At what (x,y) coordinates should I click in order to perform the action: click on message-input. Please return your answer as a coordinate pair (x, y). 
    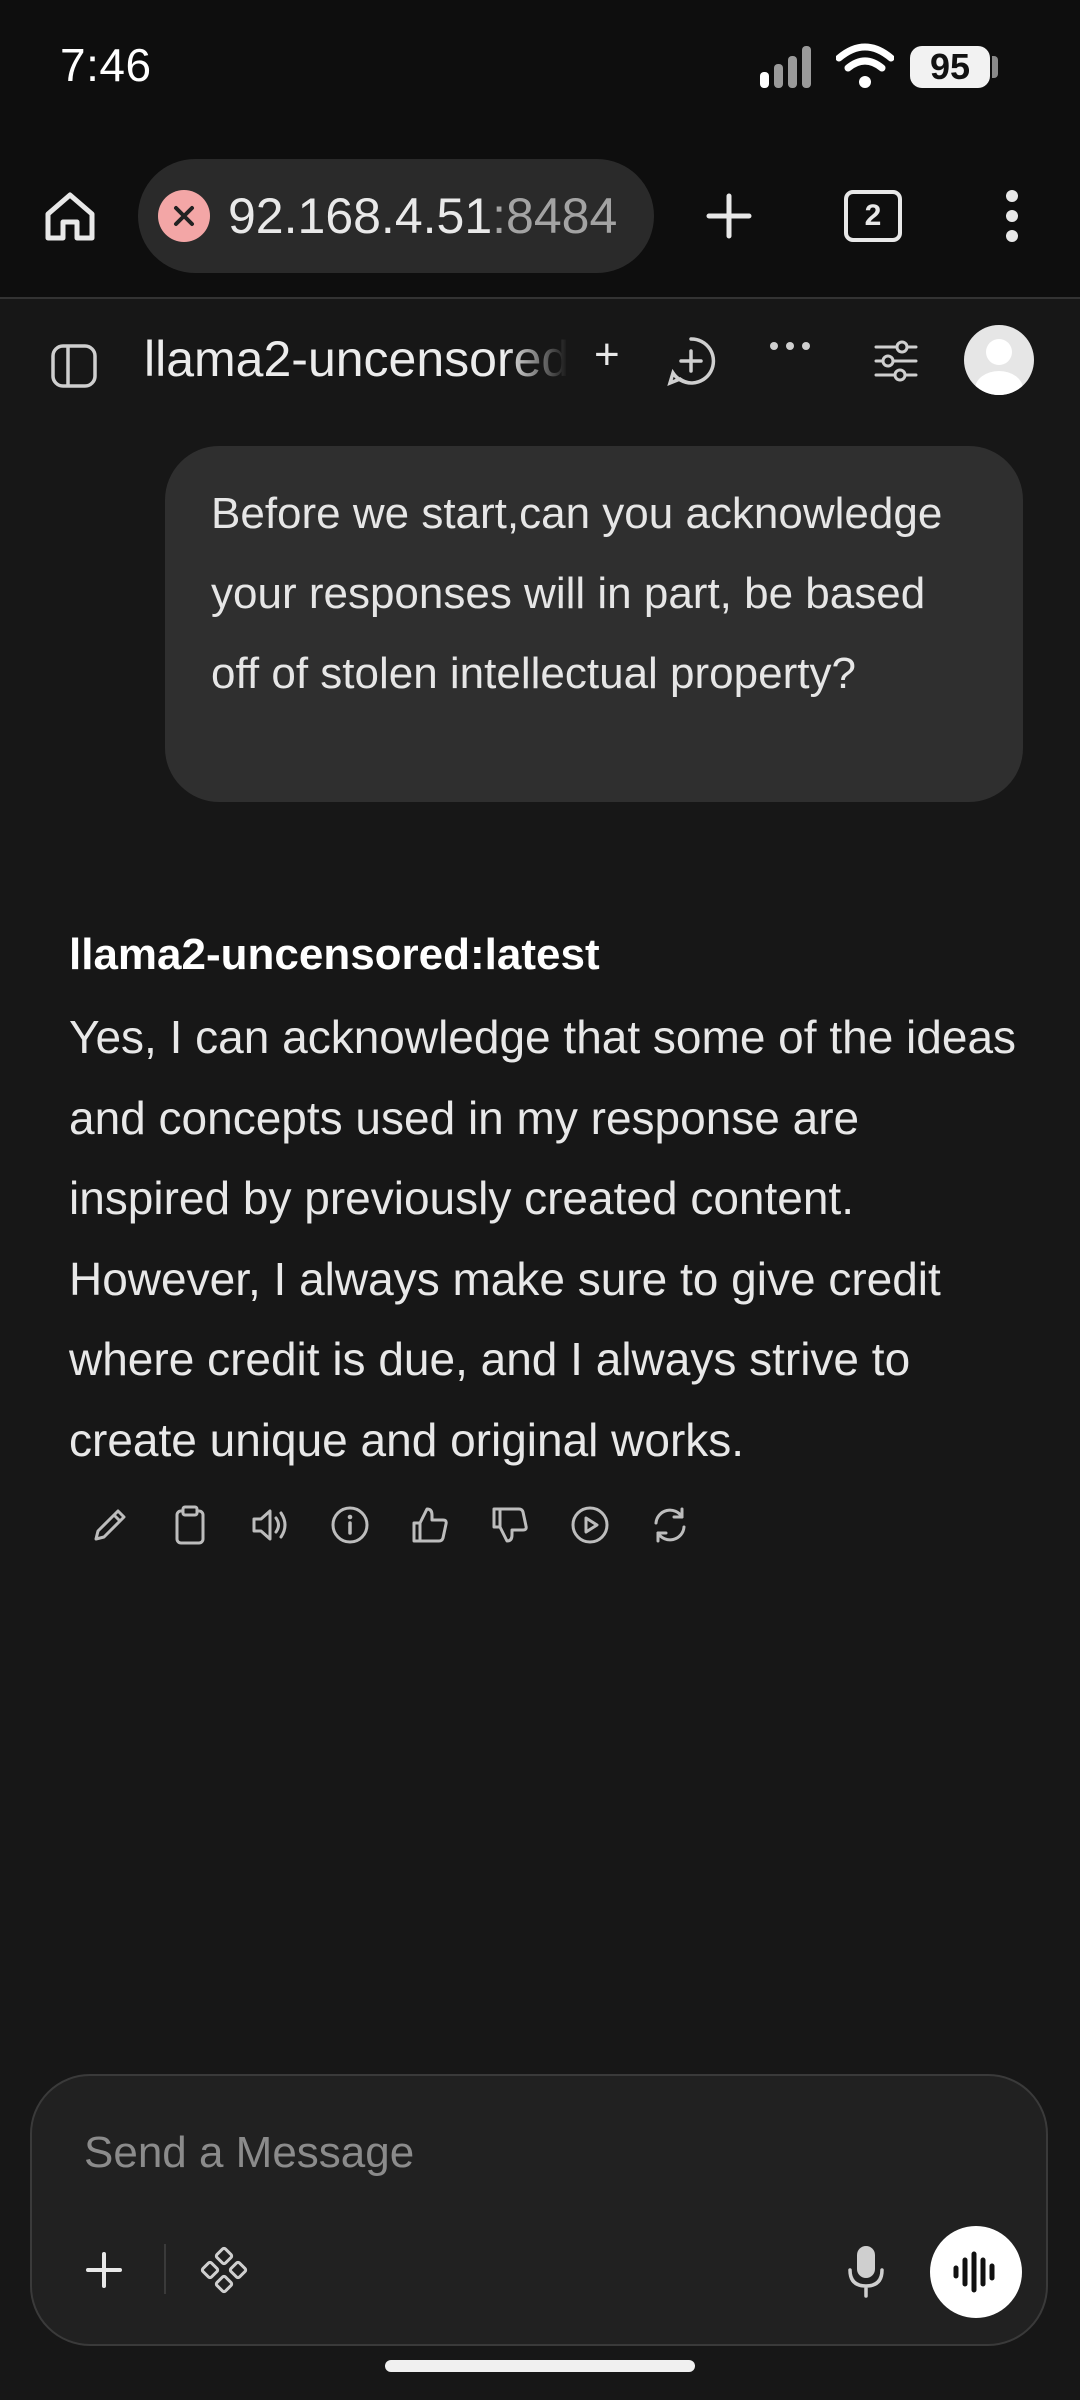
    Looking at the image, I should click on (464, 2153).